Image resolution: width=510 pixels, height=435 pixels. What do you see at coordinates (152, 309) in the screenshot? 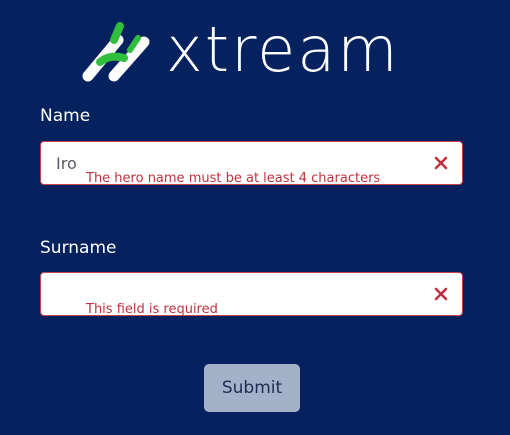
I see `surname-error-message: This field is required` at bounding box center [152, 309].